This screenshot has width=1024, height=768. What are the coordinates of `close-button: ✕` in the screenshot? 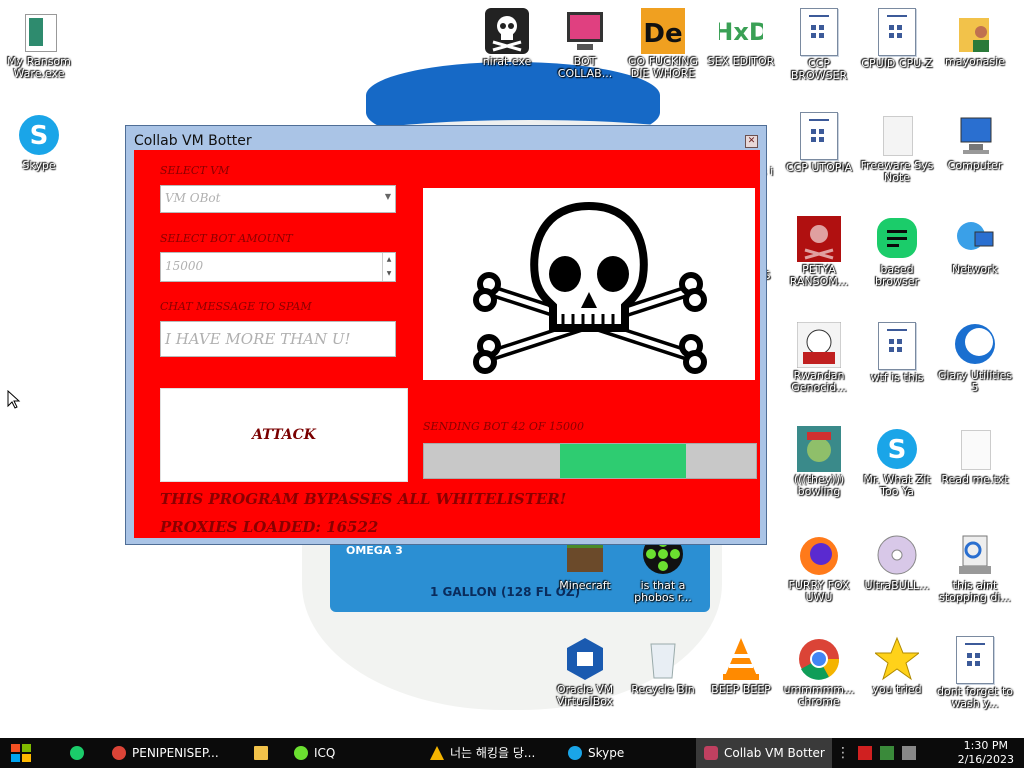 It's located at (751, 141).